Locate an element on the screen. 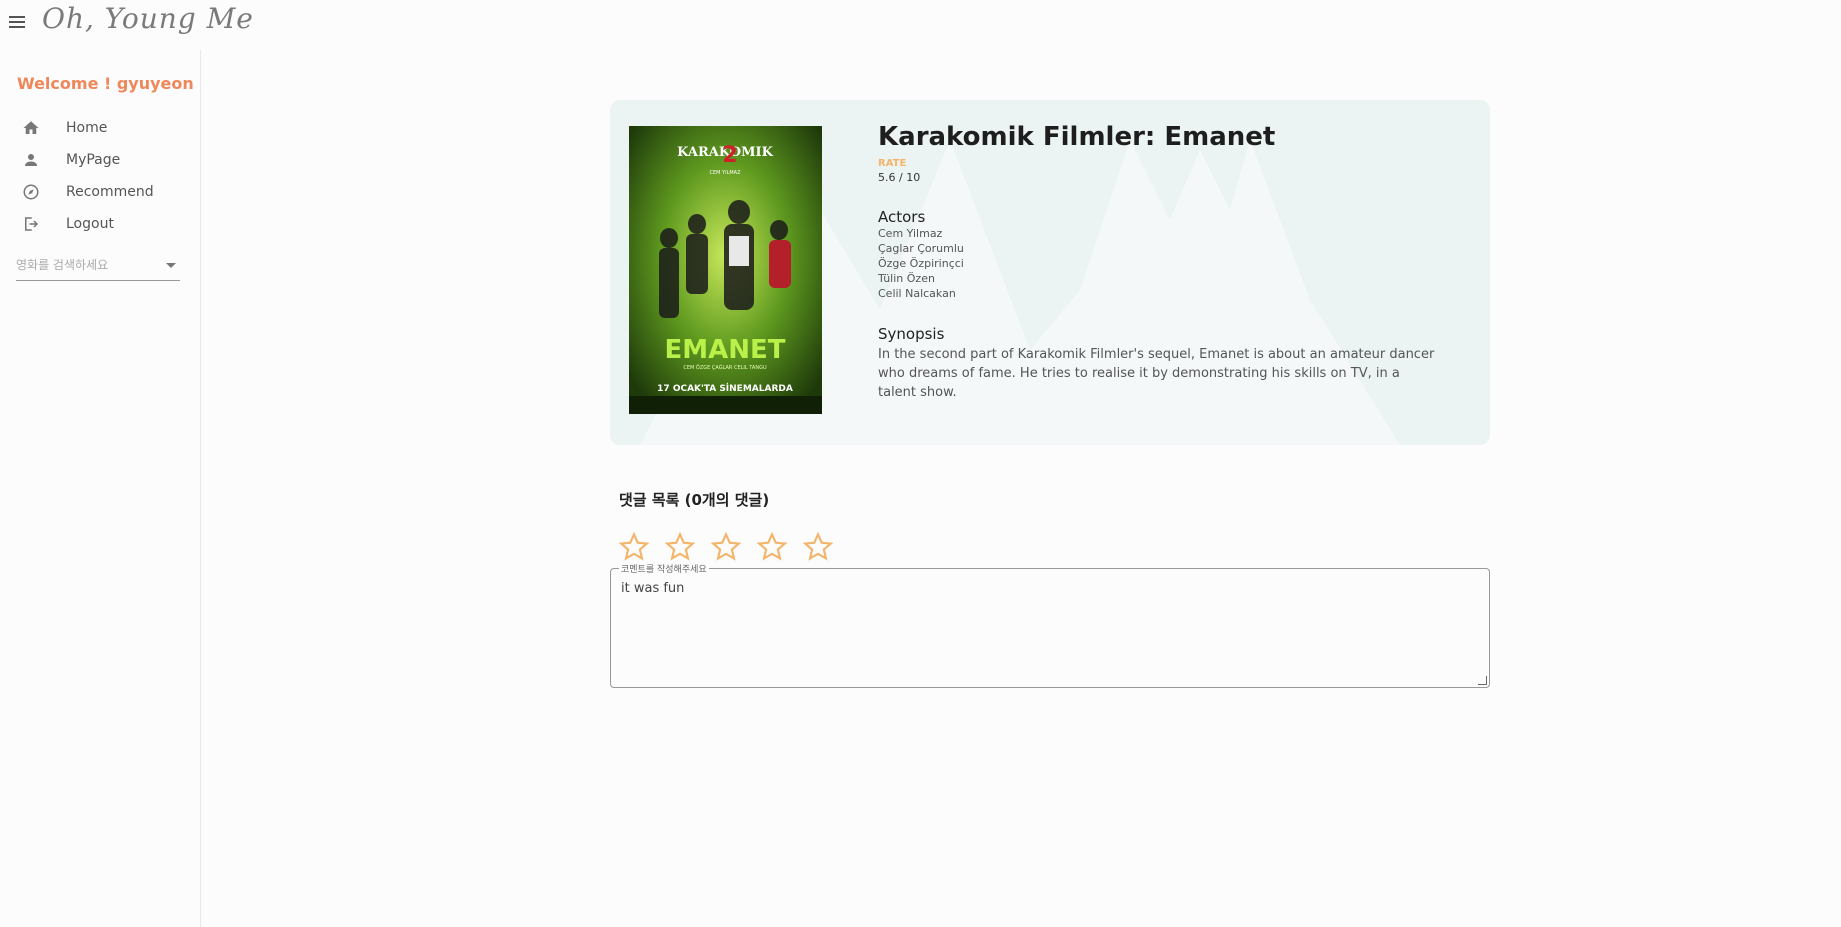 This screenshot has height=927, width=1841. welcome-message: Welcome ! gyuyeon is located at coordinates (105, 83).